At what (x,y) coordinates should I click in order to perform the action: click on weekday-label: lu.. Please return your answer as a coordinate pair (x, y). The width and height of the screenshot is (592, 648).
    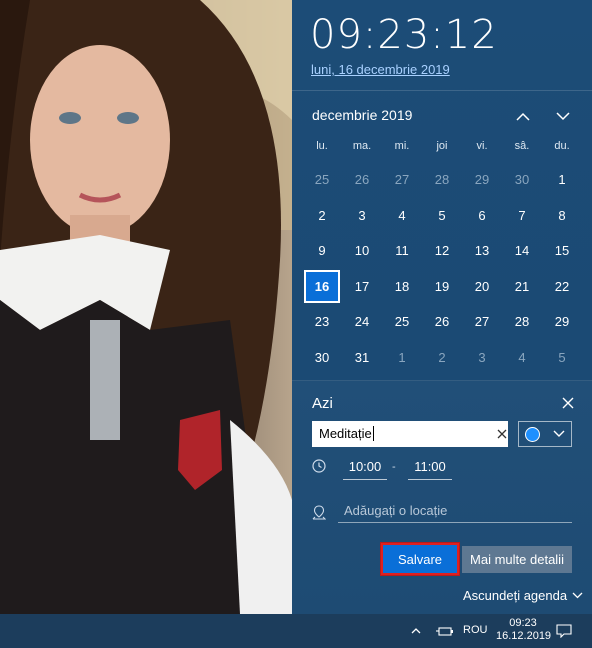
    Looking at the image, I should click on (322, 146).